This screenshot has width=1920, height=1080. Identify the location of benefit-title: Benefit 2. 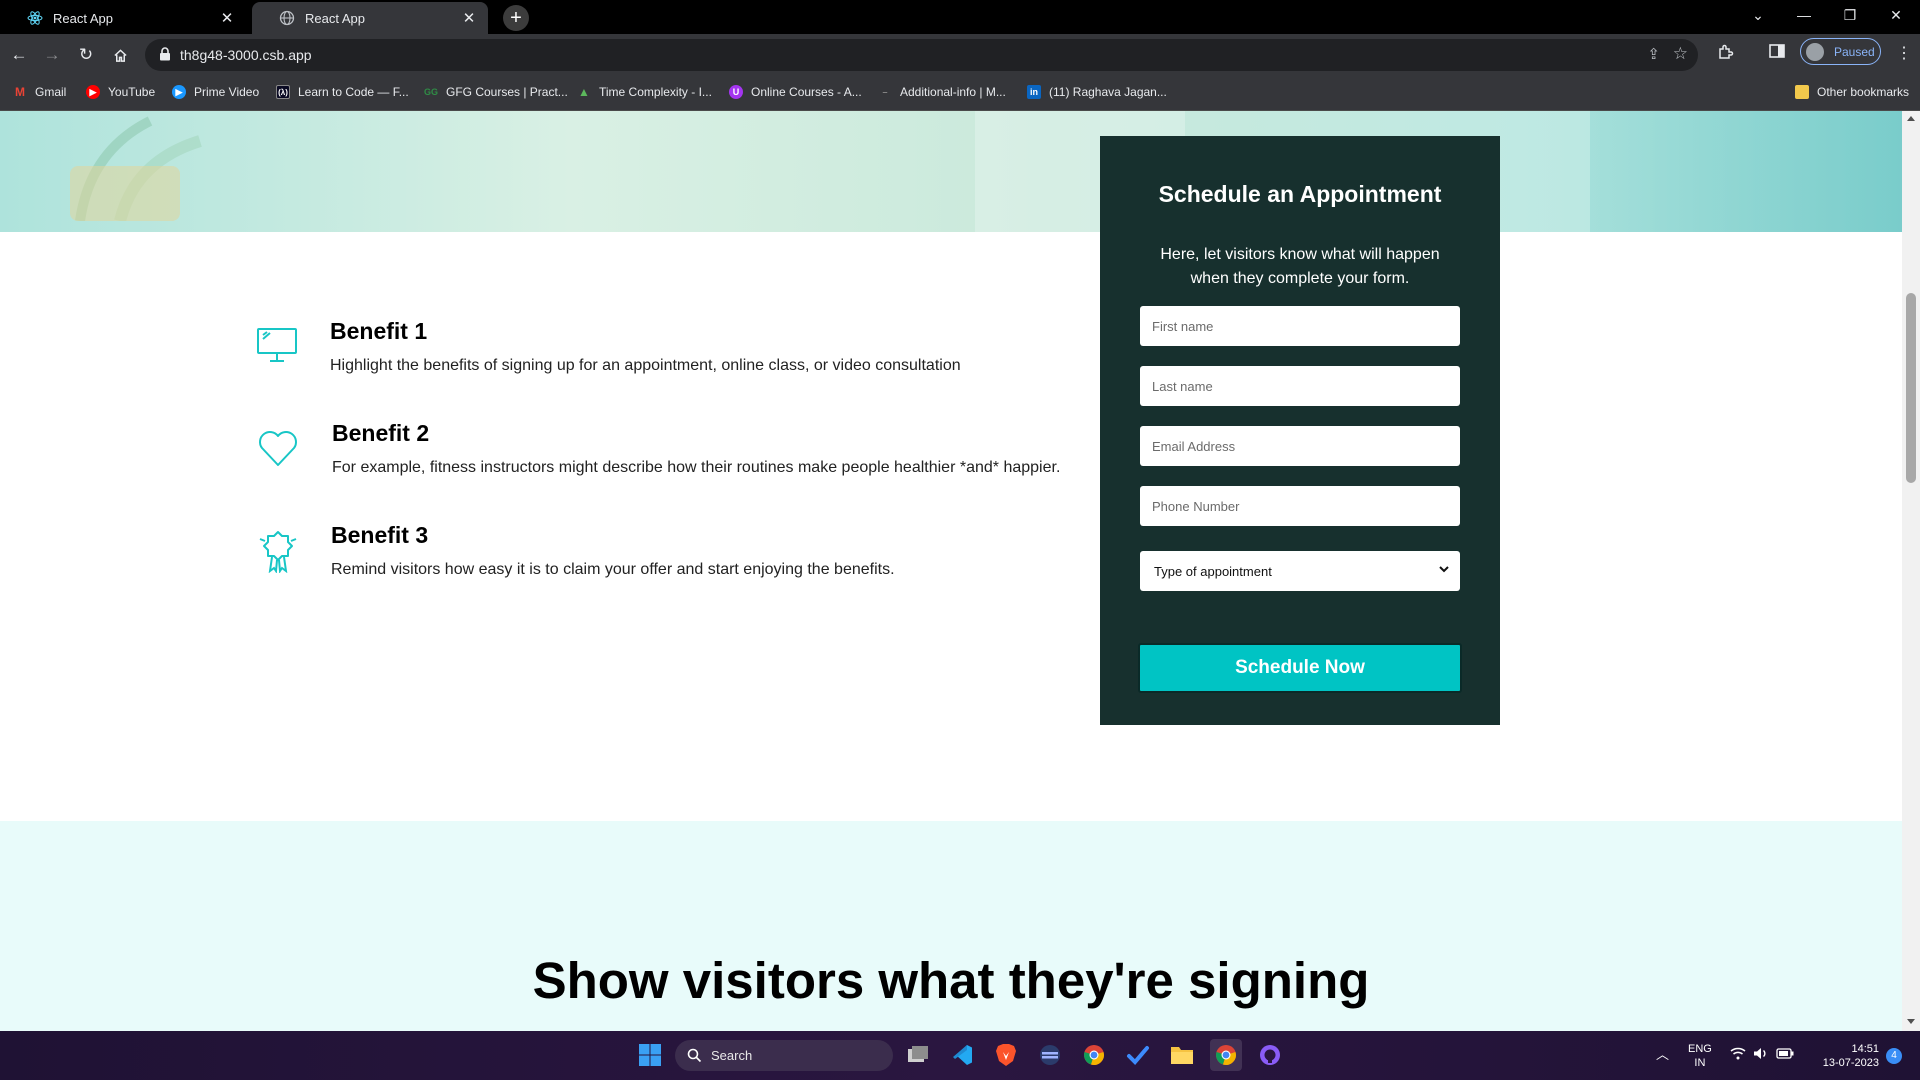
(381, 433).